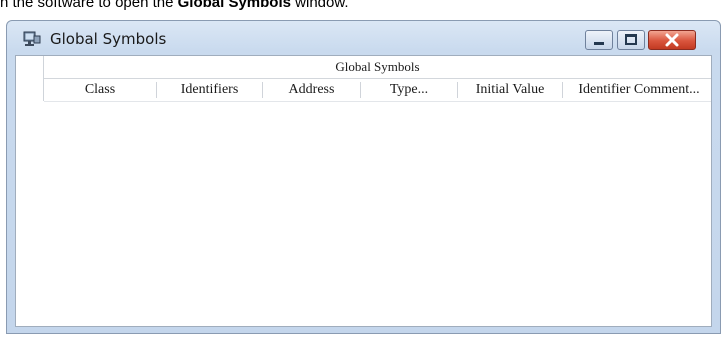  What do you see at coordinates (209, 90) in the screenshot?
I see `column-header-identifiers: Identifiers` at bounding box center [209, 90].